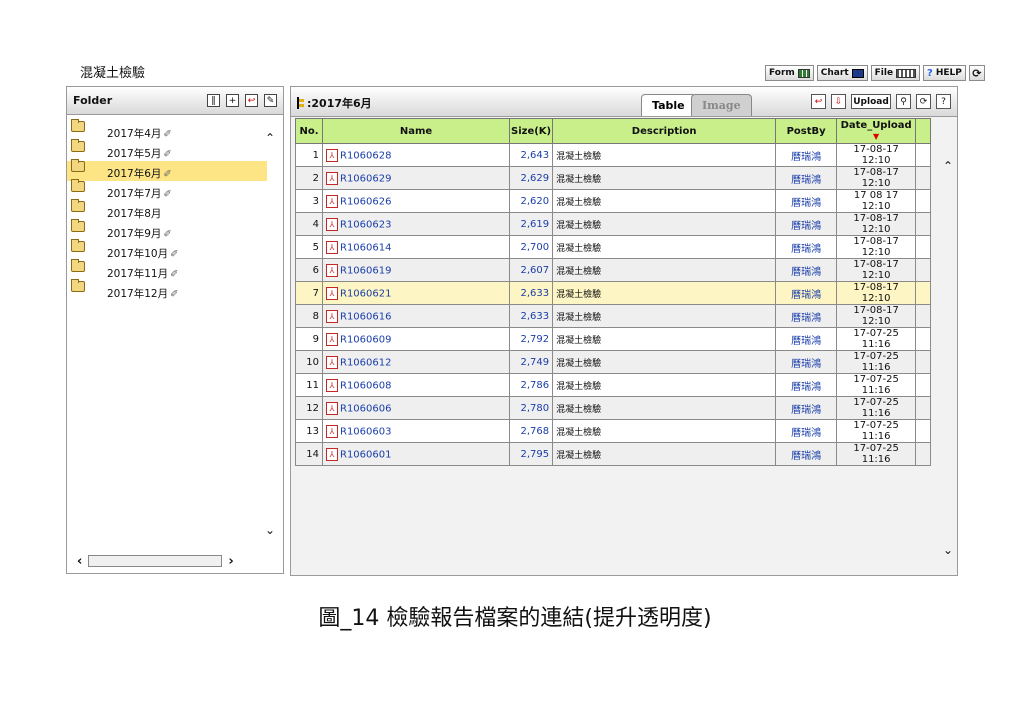  Describe the element at coordinates (531, 431) in the screenshot. I see `cell-size: 2,768` at that location.